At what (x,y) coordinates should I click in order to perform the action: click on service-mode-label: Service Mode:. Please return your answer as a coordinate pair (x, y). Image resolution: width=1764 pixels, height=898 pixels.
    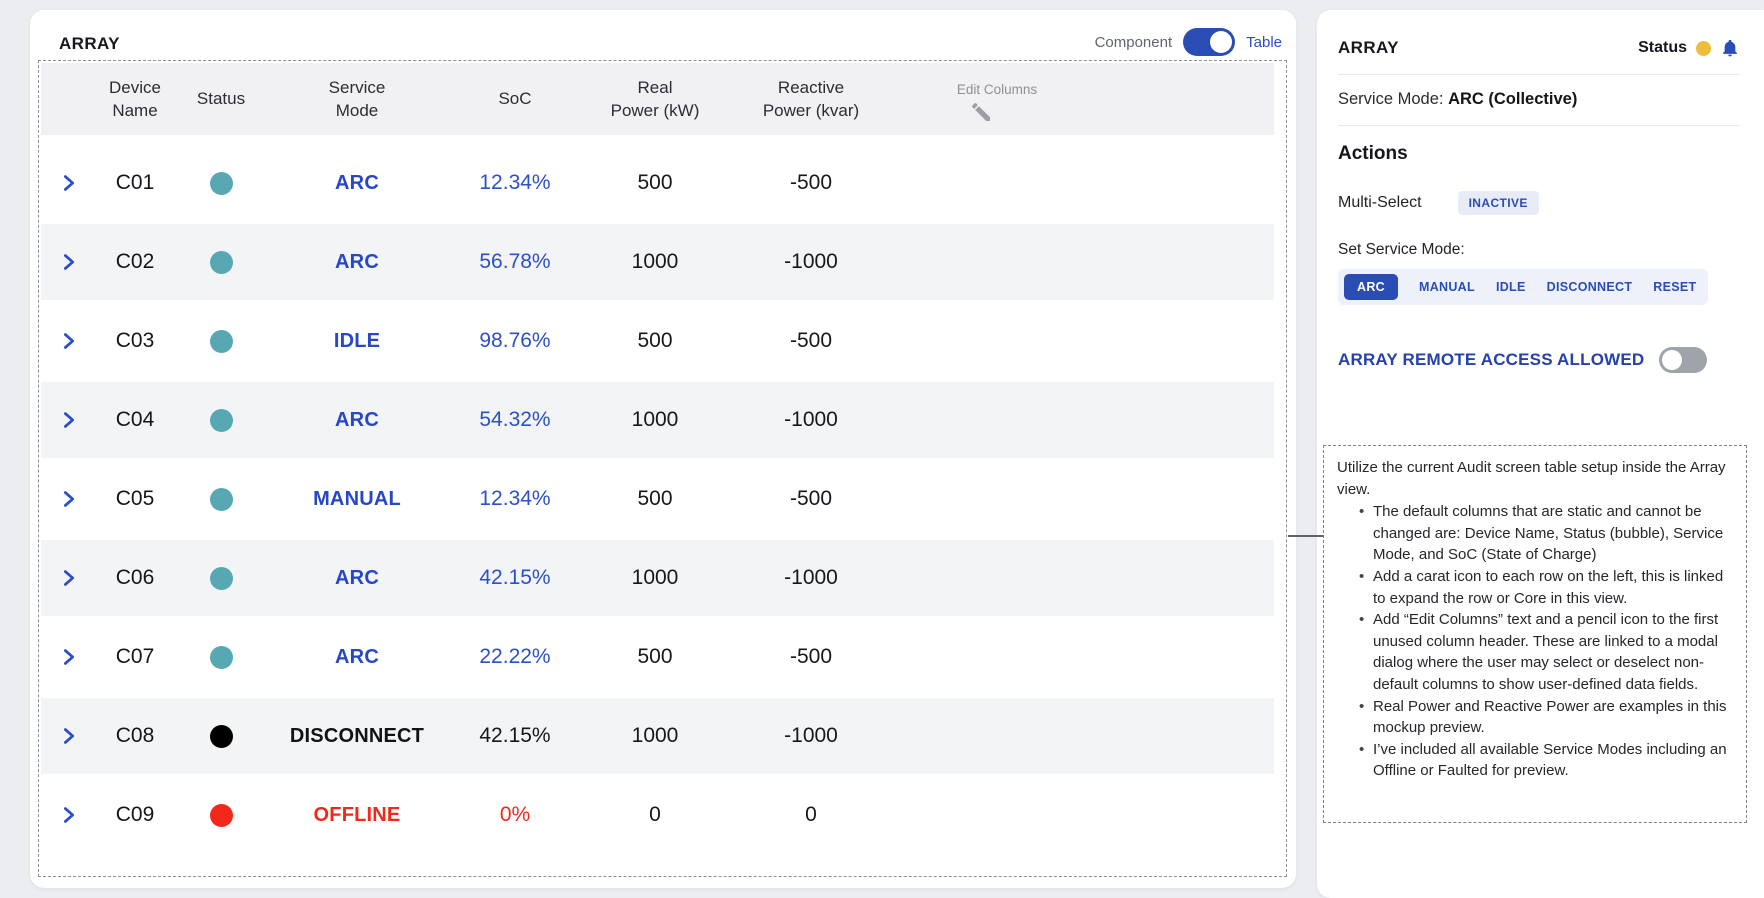
    Looking at the image, I should click on (1391, 99).